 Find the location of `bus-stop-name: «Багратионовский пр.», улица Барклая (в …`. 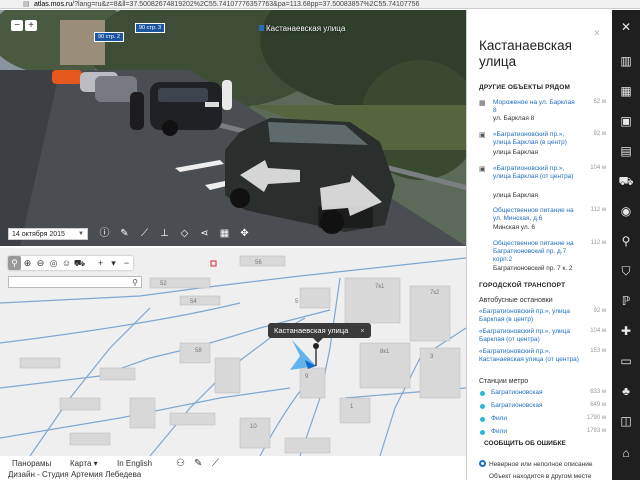

bus-stop-name: «Багратионовский пр.», улица Барклая (в … is located at coordinates (529, 316).